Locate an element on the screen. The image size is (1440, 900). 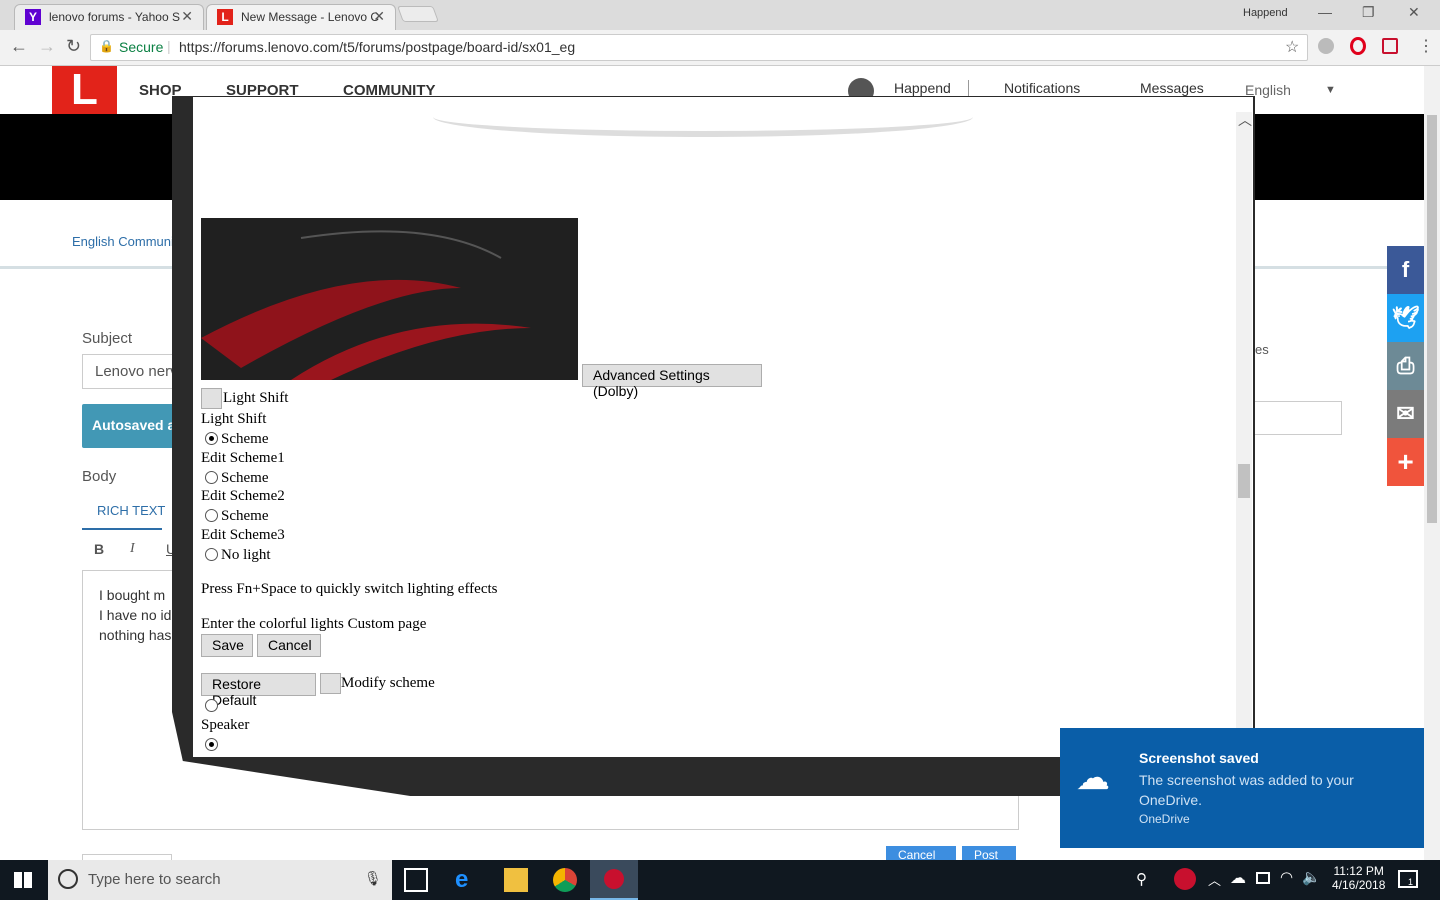
light-shift-checkbox-label: Light Shift is located at coordinates (256, 398).